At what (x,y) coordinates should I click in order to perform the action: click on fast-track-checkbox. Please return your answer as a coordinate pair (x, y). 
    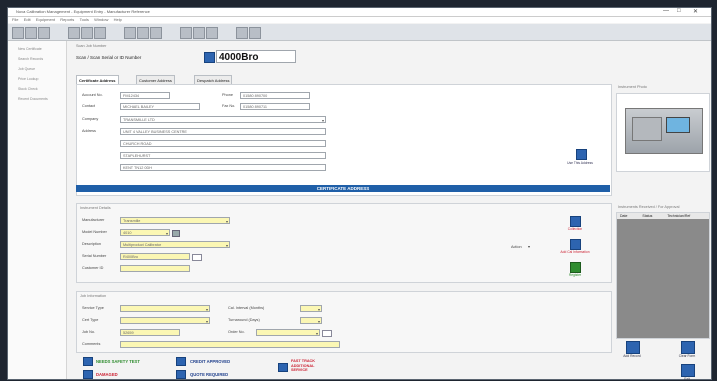
    Looking at the image, I should click on (283, 367).